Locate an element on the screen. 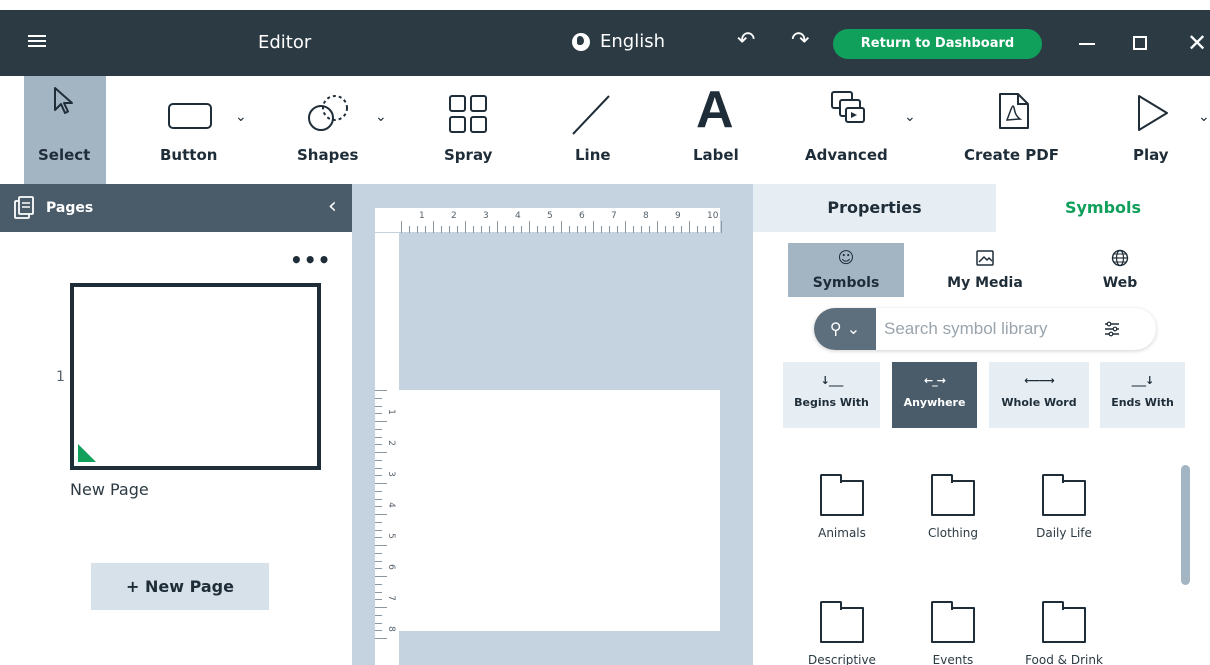 Image resolution: width=1210 pixels, height=665 pixels. tool-label: Spray is located at coordinates (468, 155).